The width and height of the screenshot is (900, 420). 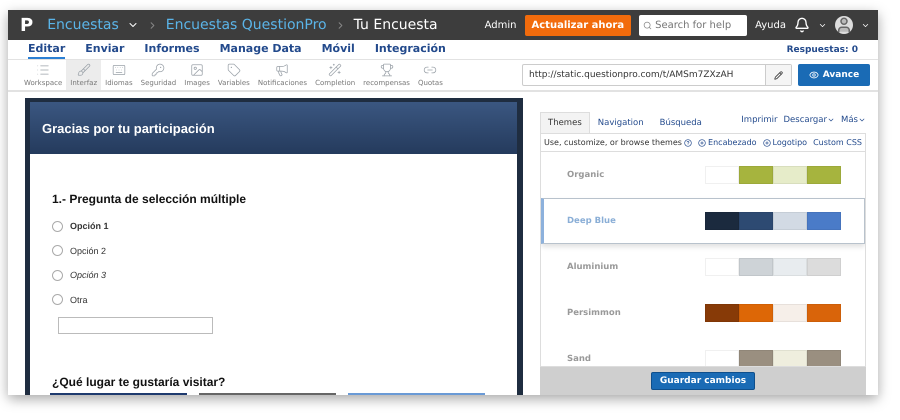 What do you see at coordinates (647, 25) in the screenshot?
I see `search-icon` at bounding box center [647, 25].